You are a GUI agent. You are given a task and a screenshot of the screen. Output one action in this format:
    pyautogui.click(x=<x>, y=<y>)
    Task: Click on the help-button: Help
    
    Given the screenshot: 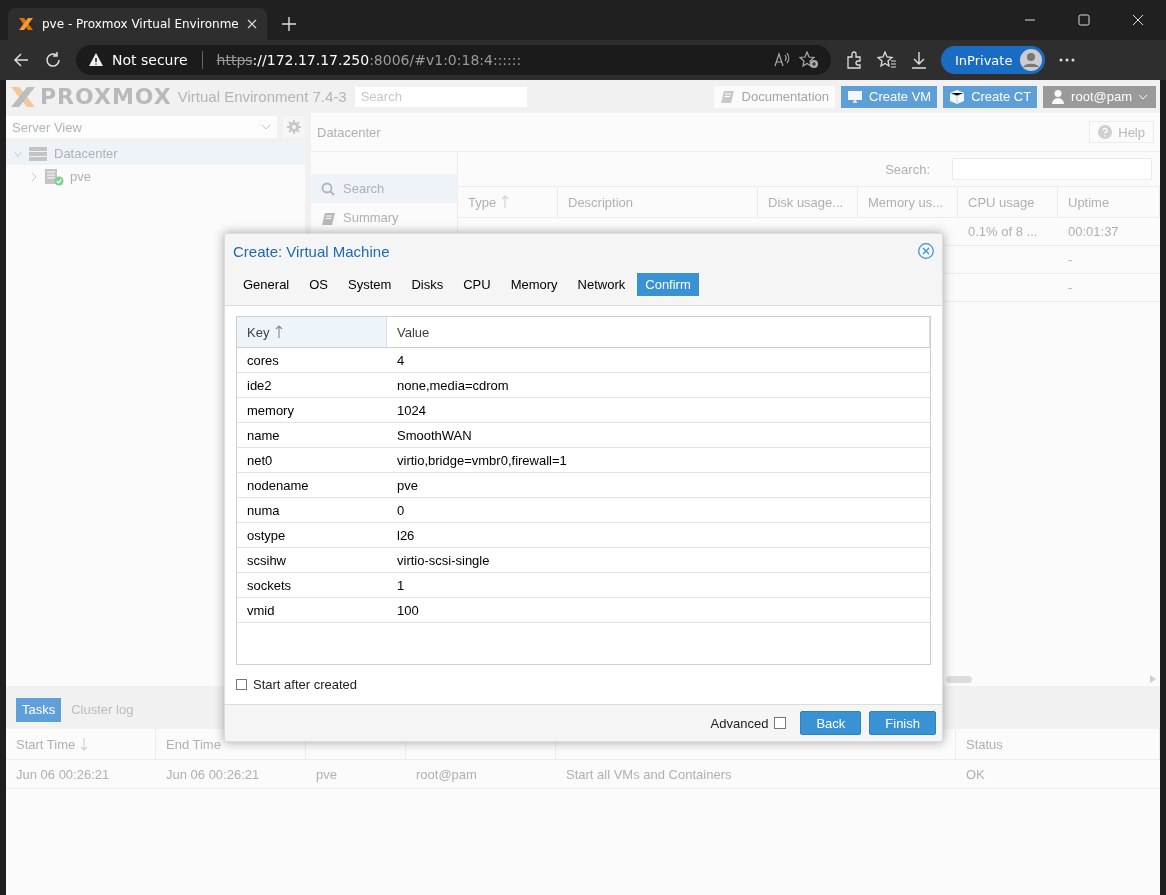 What is the action you would take?
    pyautogui.click(x=1121, y=132)
    